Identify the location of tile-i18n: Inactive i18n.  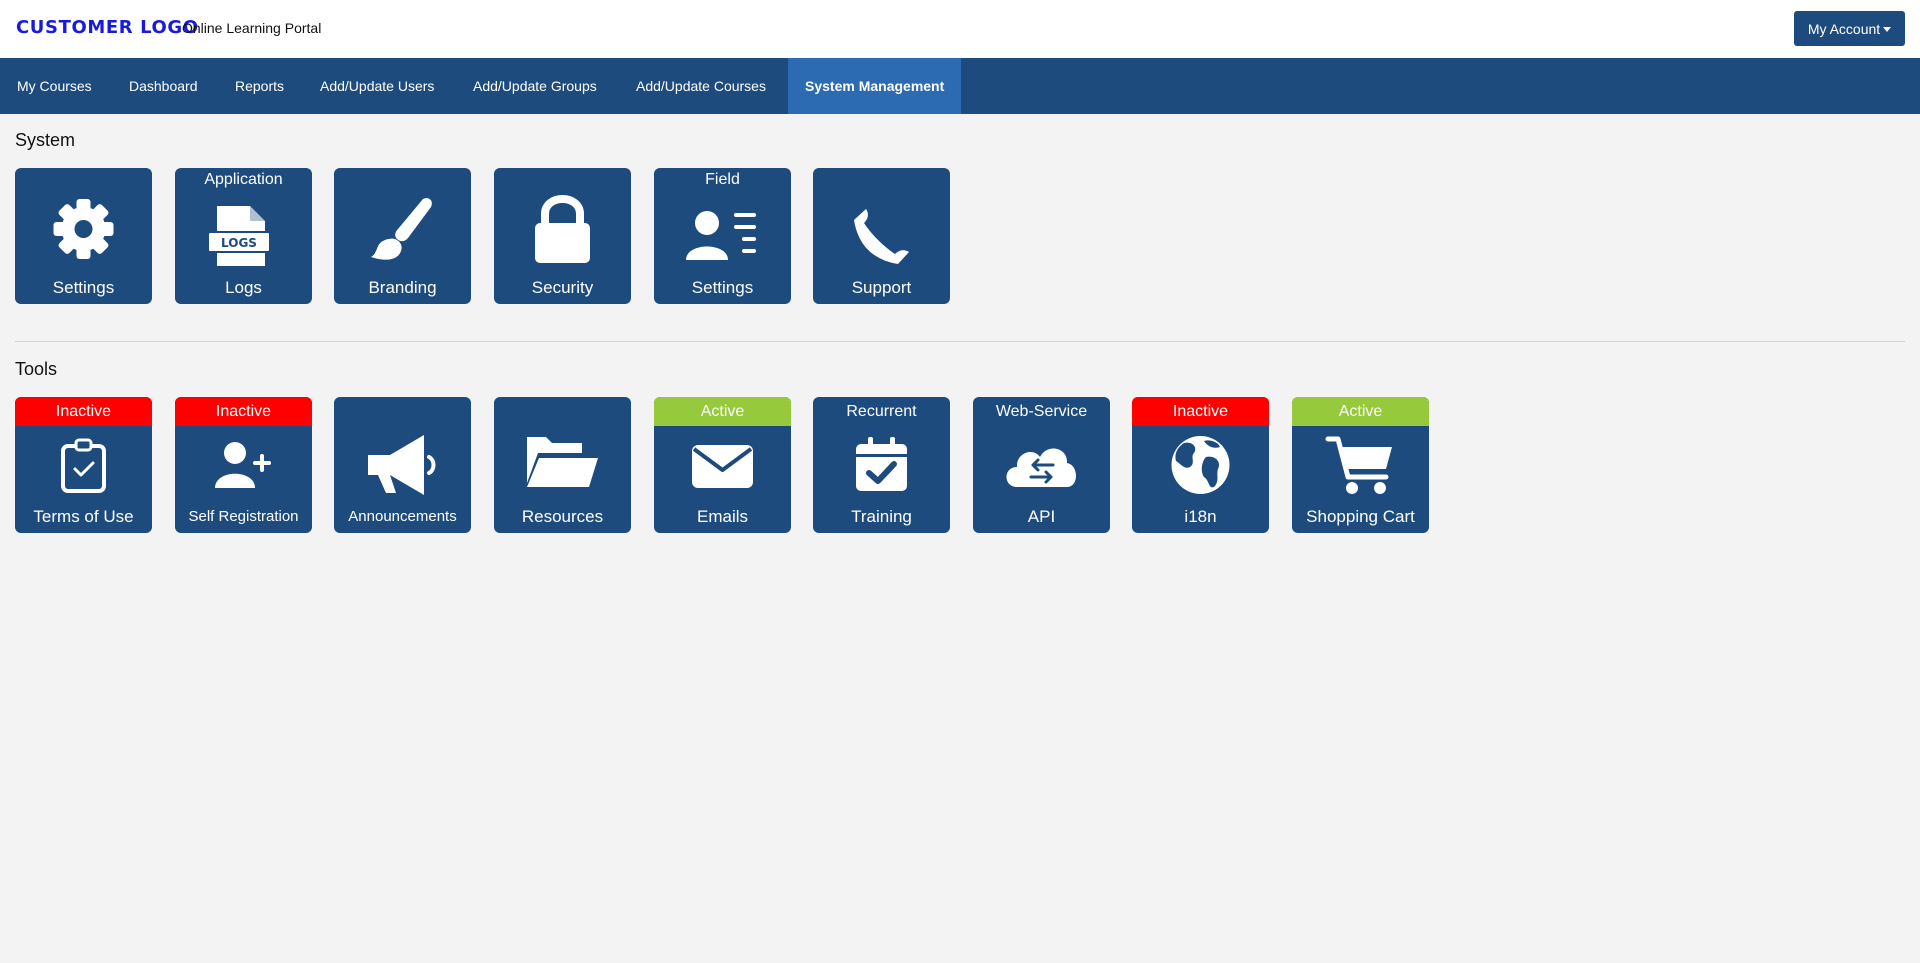
(1200, 465).